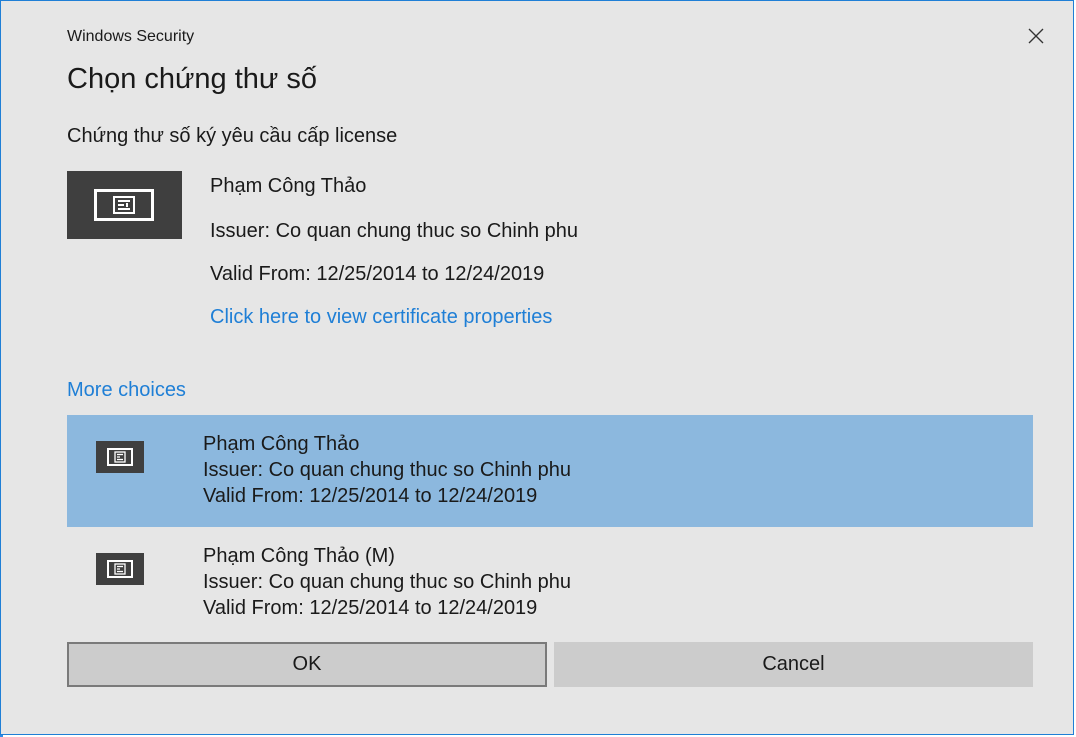 The image size is (1076, 737). I want to click on primary-cert-valid: Valid From: 12/25/2014 to 12/24/2019, so click(377, 274).